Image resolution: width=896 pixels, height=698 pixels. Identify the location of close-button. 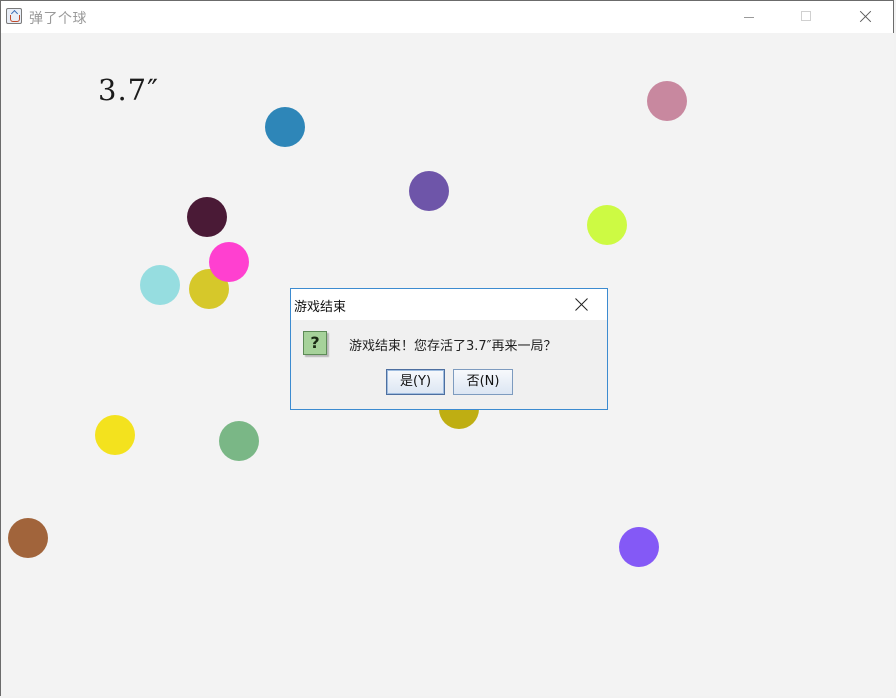
(865, 17).